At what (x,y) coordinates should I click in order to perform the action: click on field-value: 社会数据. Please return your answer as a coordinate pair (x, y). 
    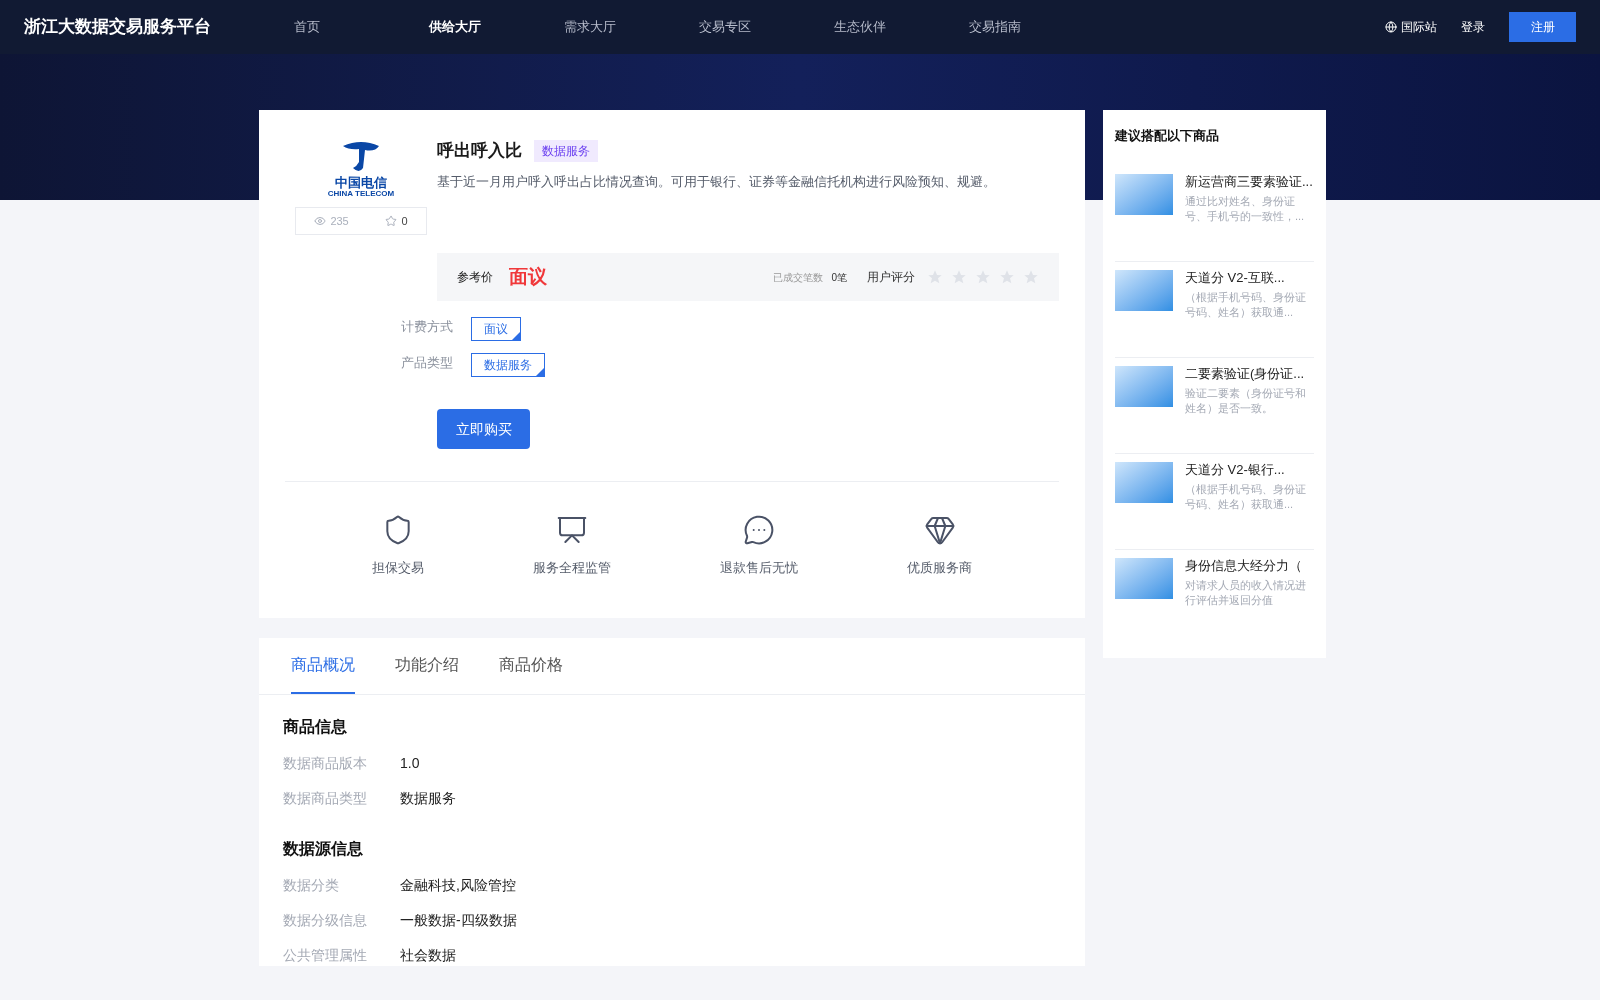
    Looking at the image, I should click on (428, 955).